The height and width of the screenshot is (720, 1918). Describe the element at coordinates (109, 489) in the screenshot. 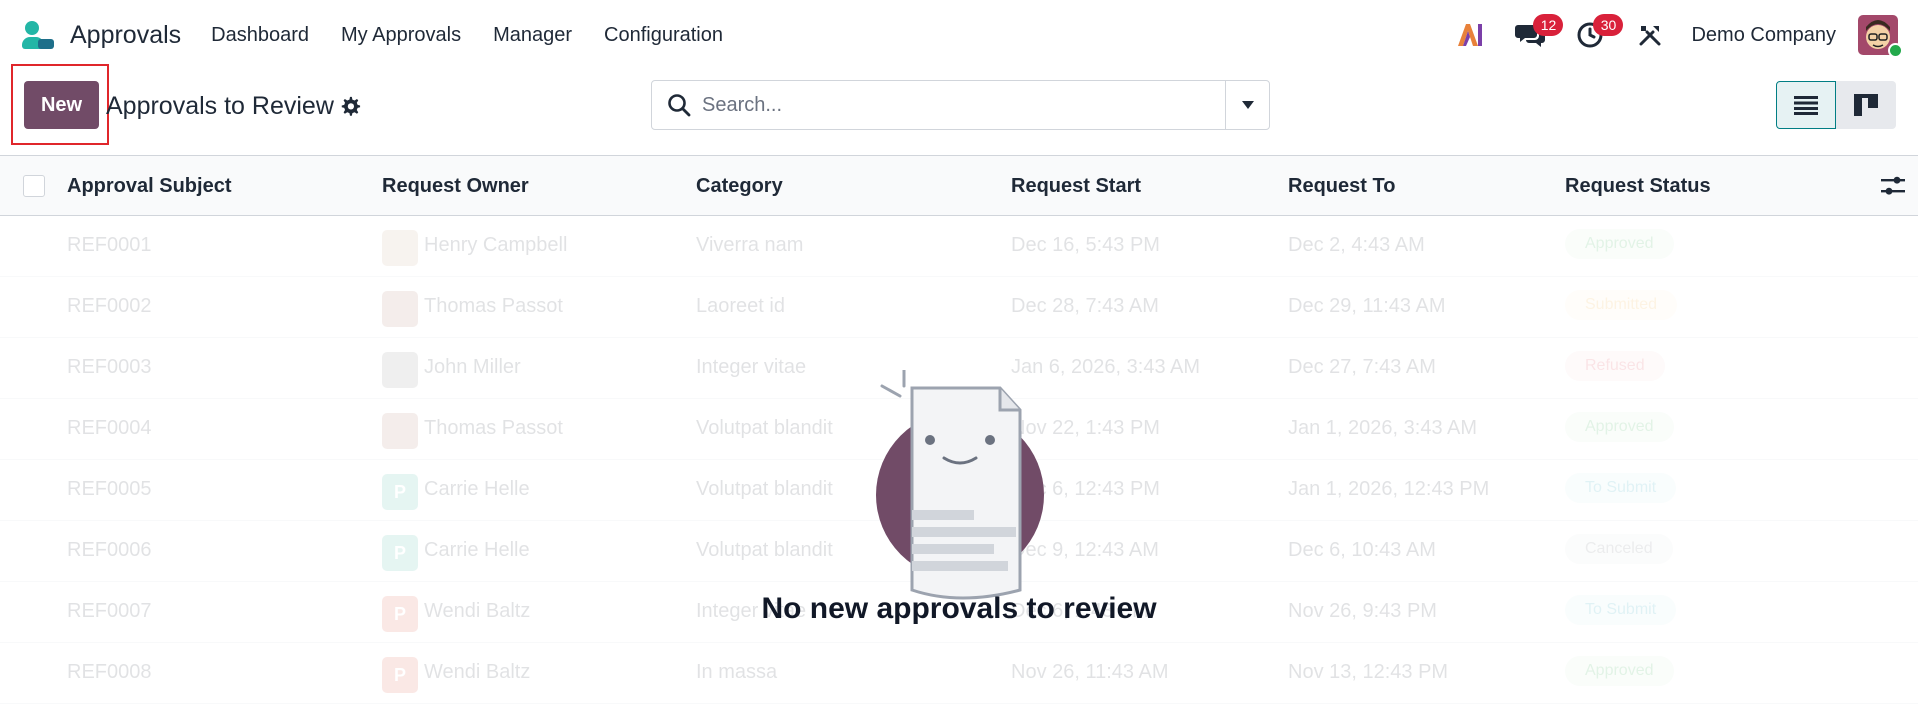

I see `cell-subject: REF0005` at that location.